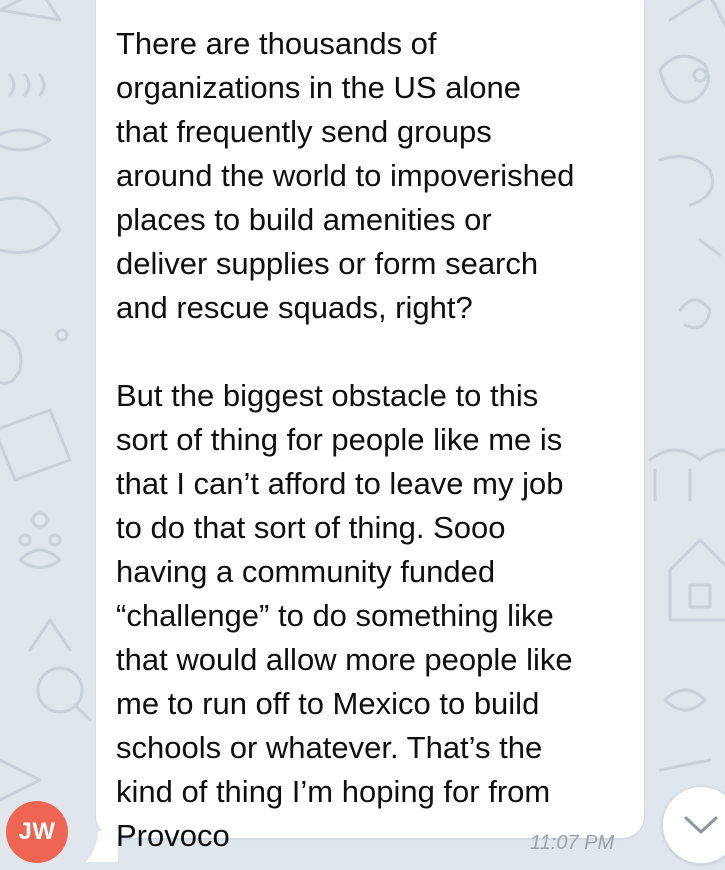  I want to click on avatar: JW, so click(37, 832).